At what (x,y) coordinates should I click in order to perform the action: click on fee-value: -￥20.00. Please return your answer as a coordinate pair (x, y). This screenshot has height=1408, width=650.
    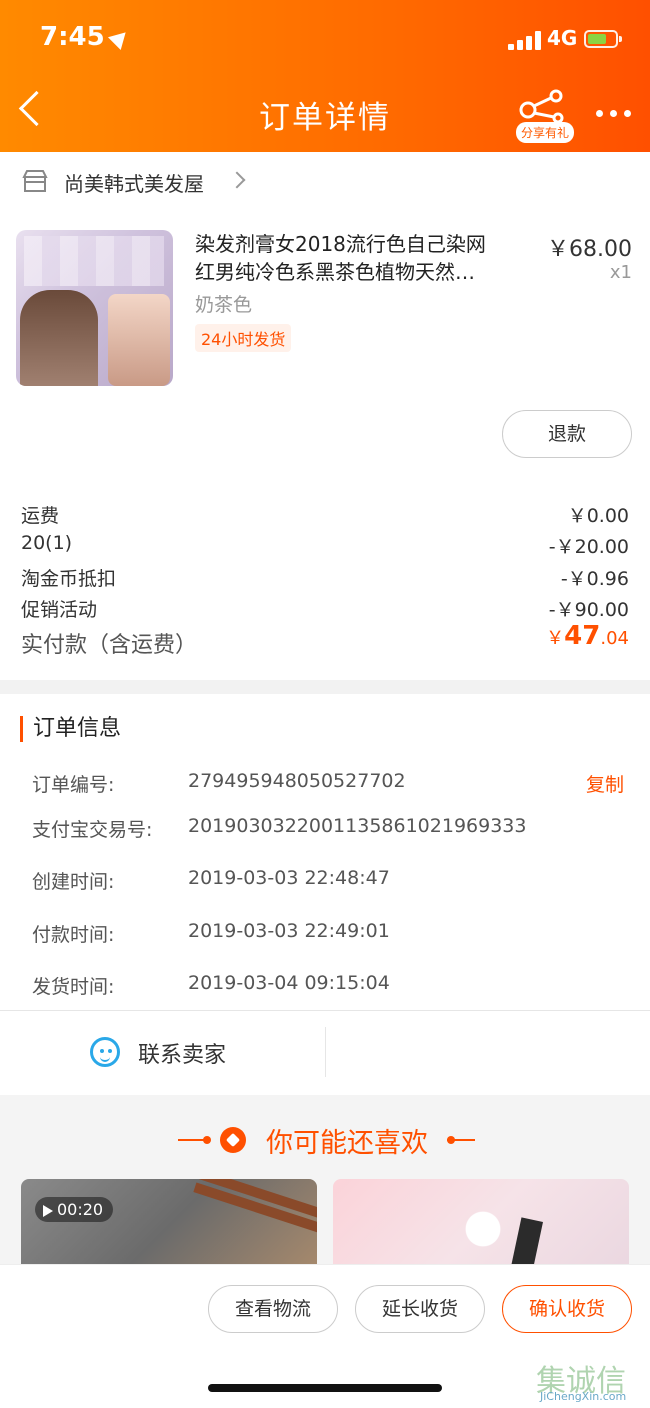
    Looking at the image, I should click on (588, 547).